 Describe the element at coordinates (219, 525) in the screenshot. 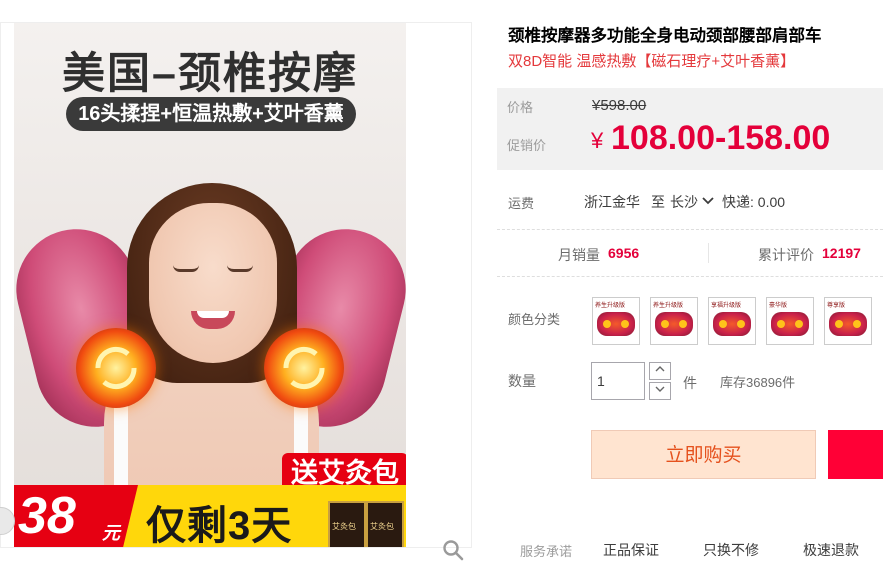

I see `countdown-text: 仅剩3天` at that location.